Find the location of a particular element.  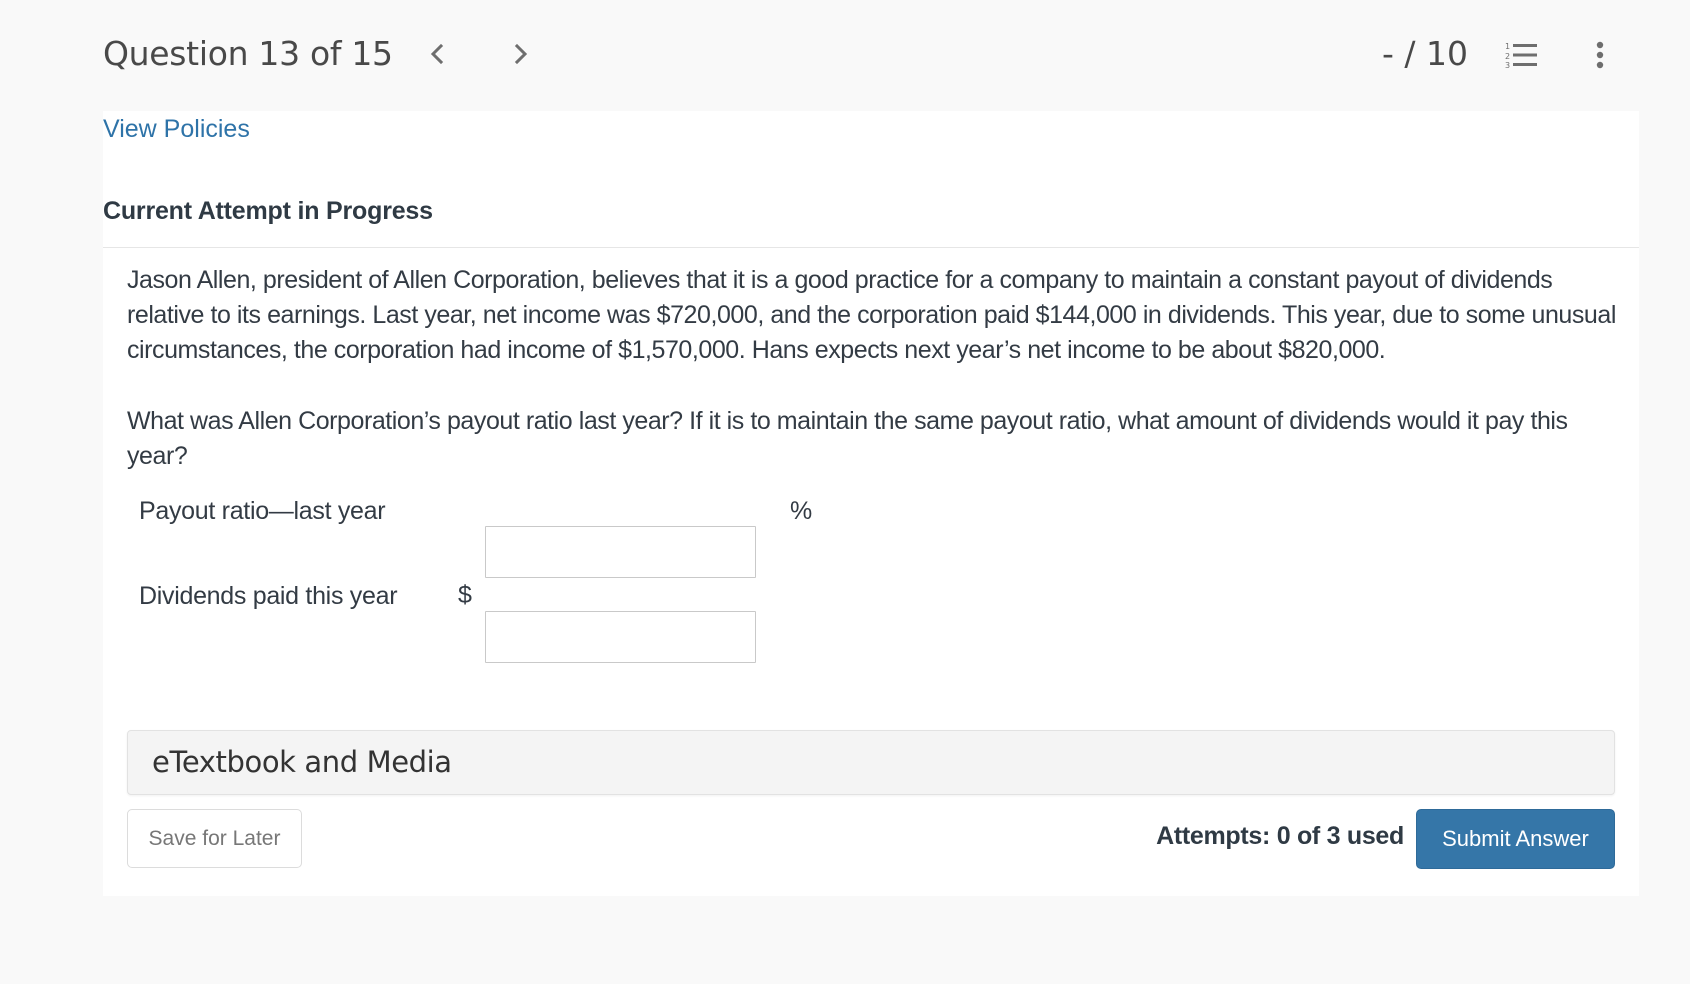

previous-question-button is located at coordinates (437, 54).